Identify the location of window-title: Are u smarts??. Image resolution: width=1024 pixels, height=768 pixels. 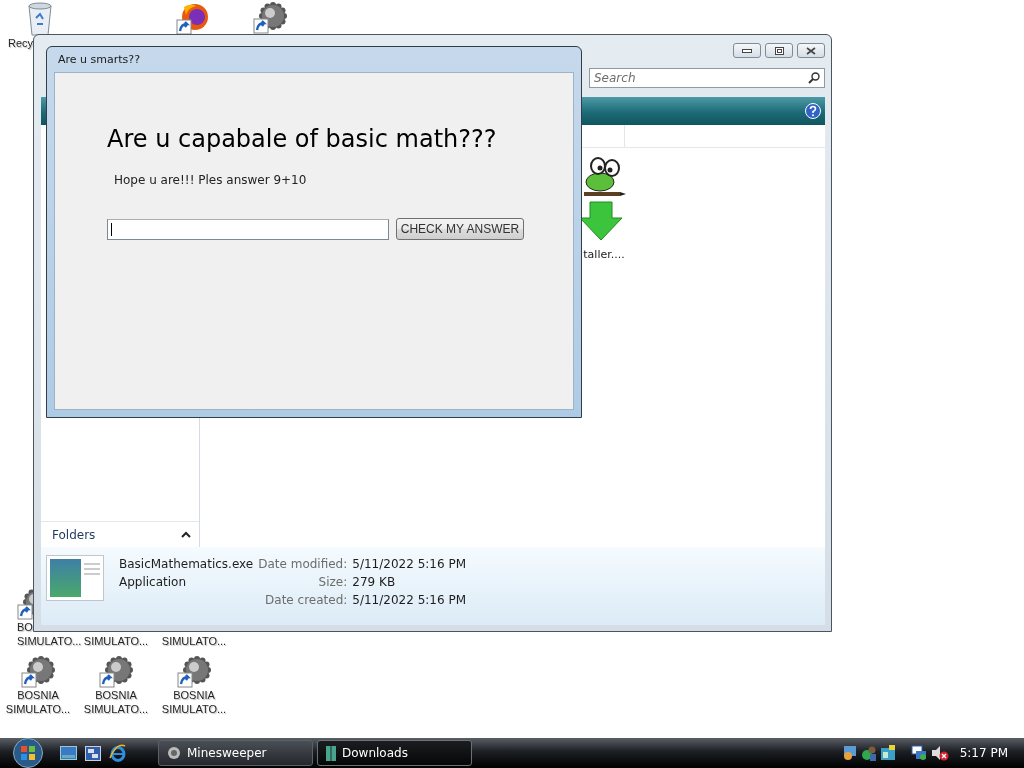
(99, 60).